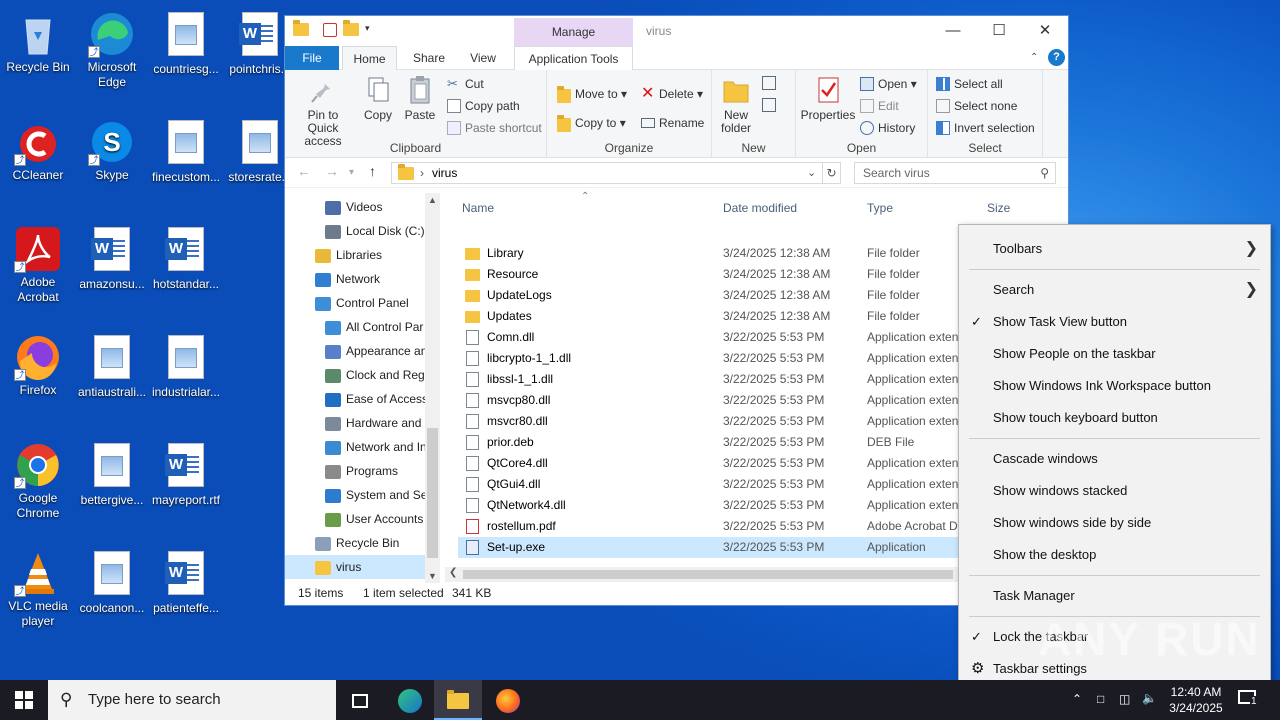 The height and width of the screenshot is (720, 1280). I want to click on tray-overflow-icon: ⌃, so click(1077, 699).